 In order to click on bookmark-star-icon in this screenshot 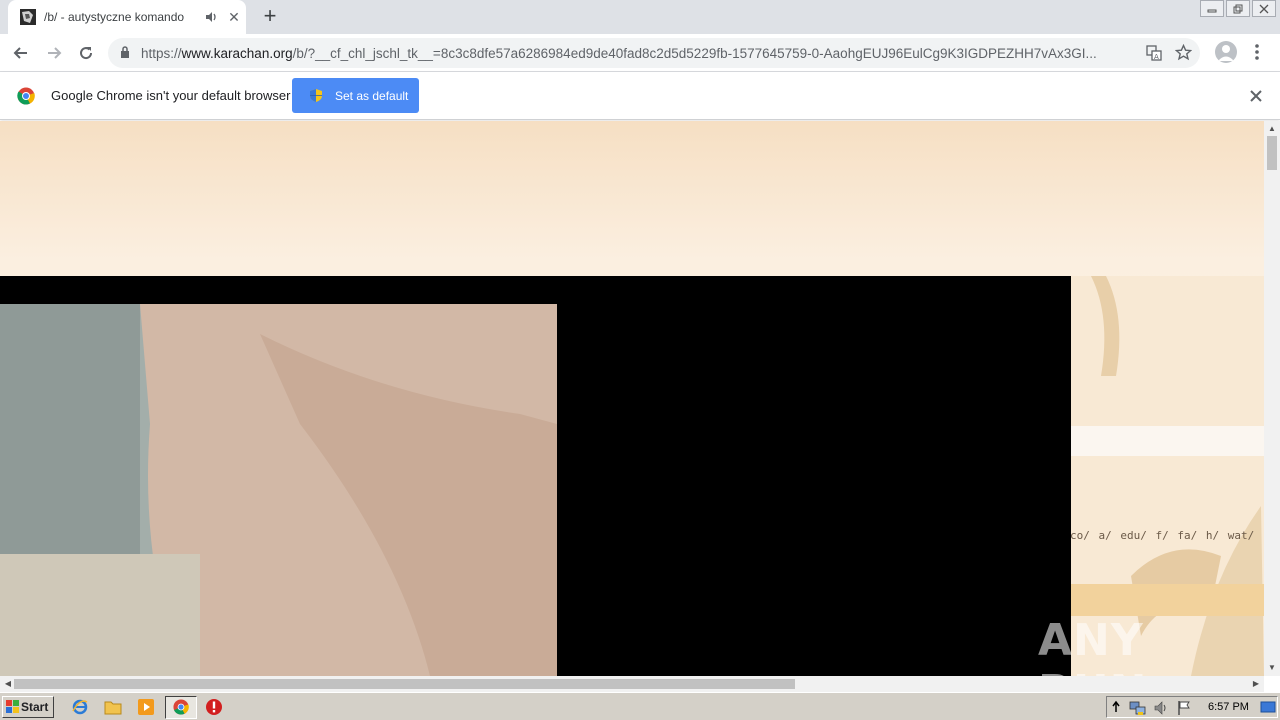, I will do `click(1183, 53)`.